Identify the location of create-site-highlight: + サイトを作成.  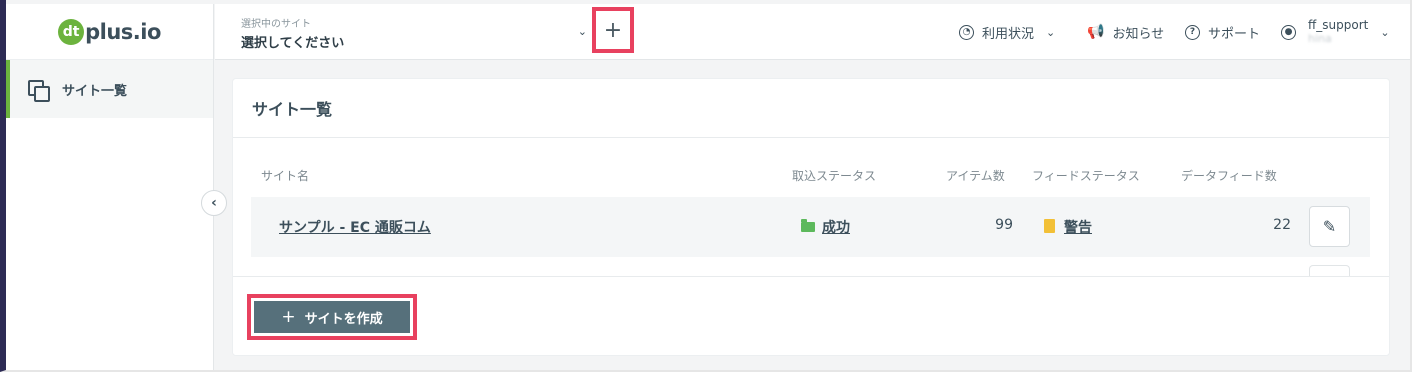
(332, 317).